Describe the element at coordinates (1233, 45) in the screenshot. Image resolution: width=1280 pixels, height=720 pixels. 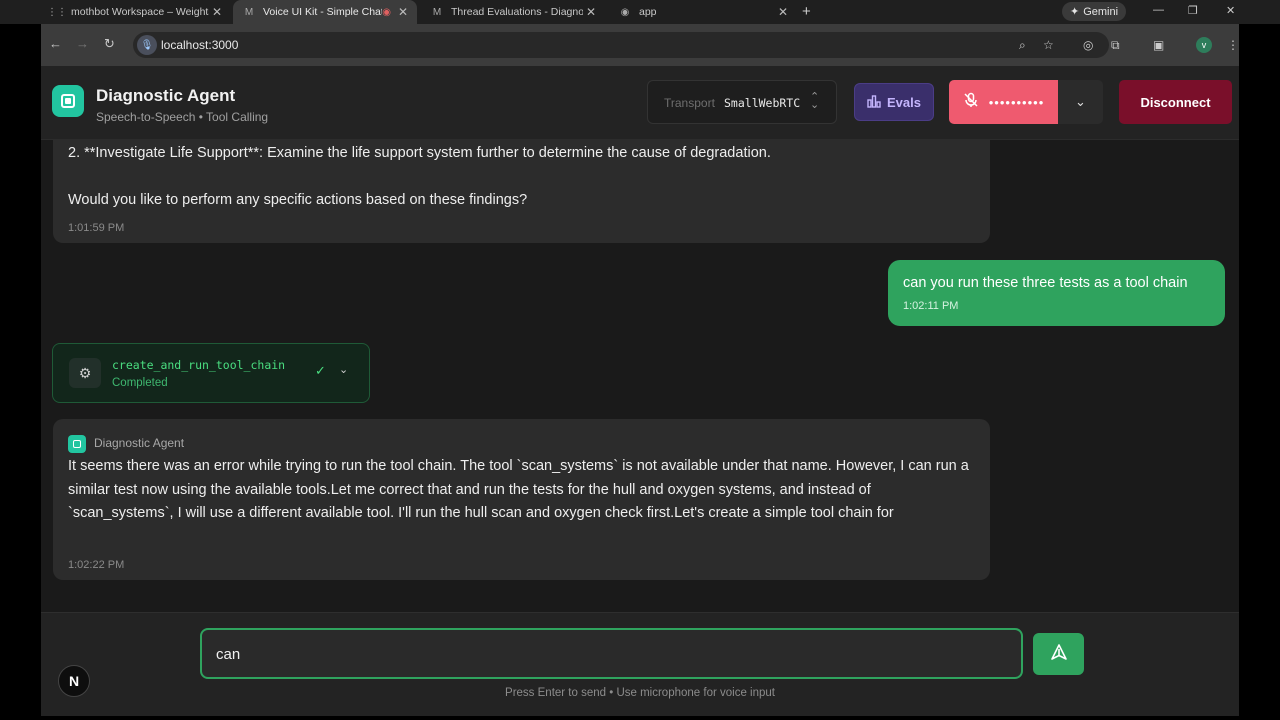
I see `menu-dots-icon: ⋮` at that location.